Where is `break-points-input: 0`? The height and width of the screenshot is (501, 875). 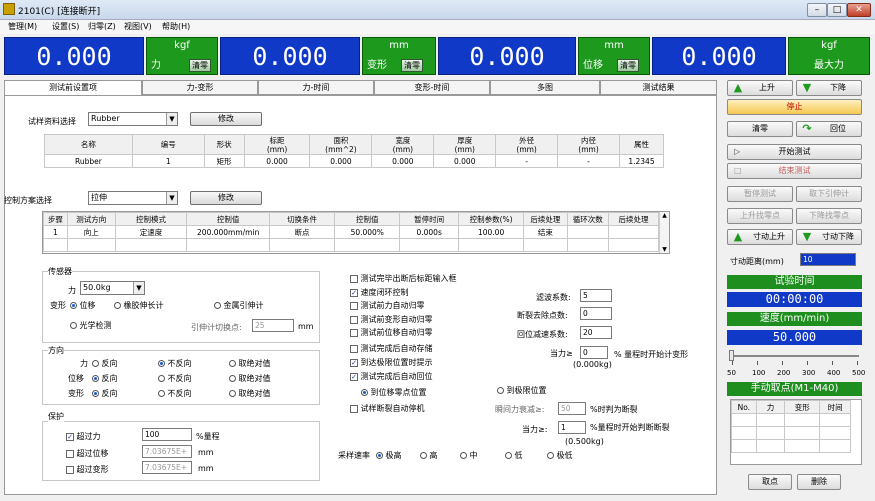
break-points-input: 0 is located at coordinates (596, 313).